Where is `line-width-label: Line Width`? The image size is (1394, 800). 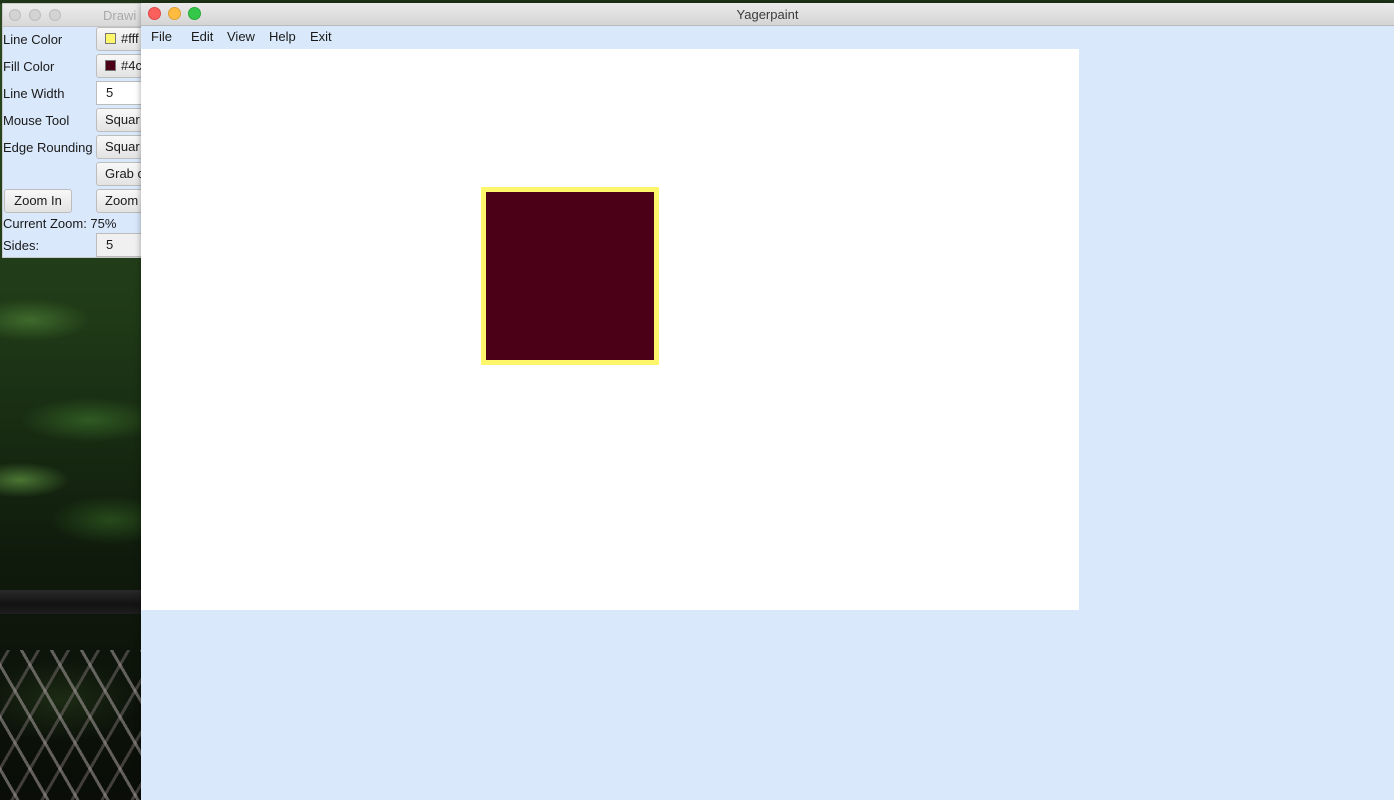 line-width-label: Line Width is located at coordinates (34, 93).